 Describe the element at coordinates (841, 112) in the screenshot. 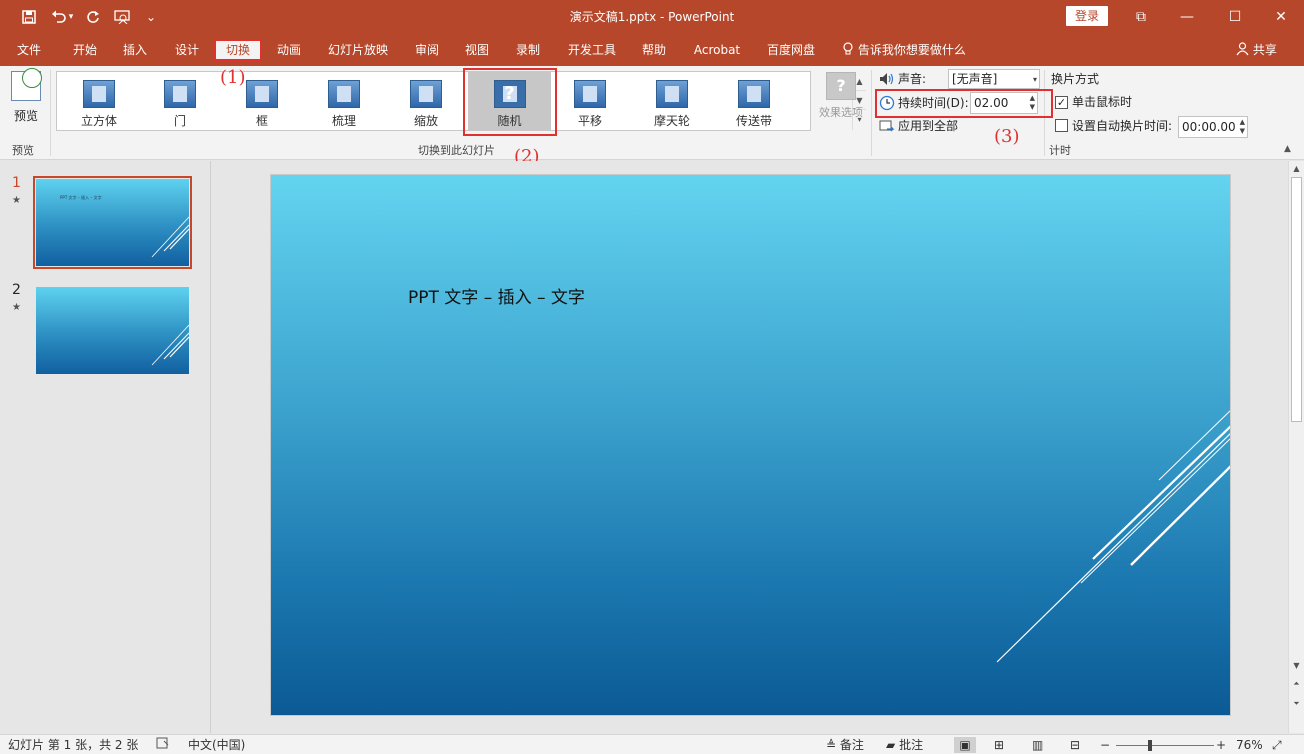

I see `effect-options-label: 效果选项` at that location.